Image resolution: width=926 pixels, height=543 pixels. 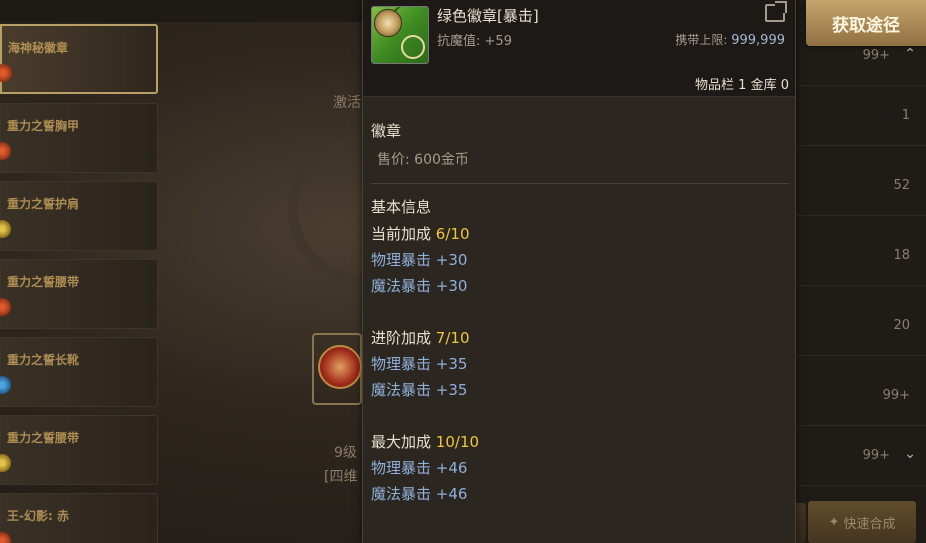 What do you see at coordinates (419, 260) in the screenshot?
I see `stat-line: 物理暴击 +30` at bounding box center [419, 260].